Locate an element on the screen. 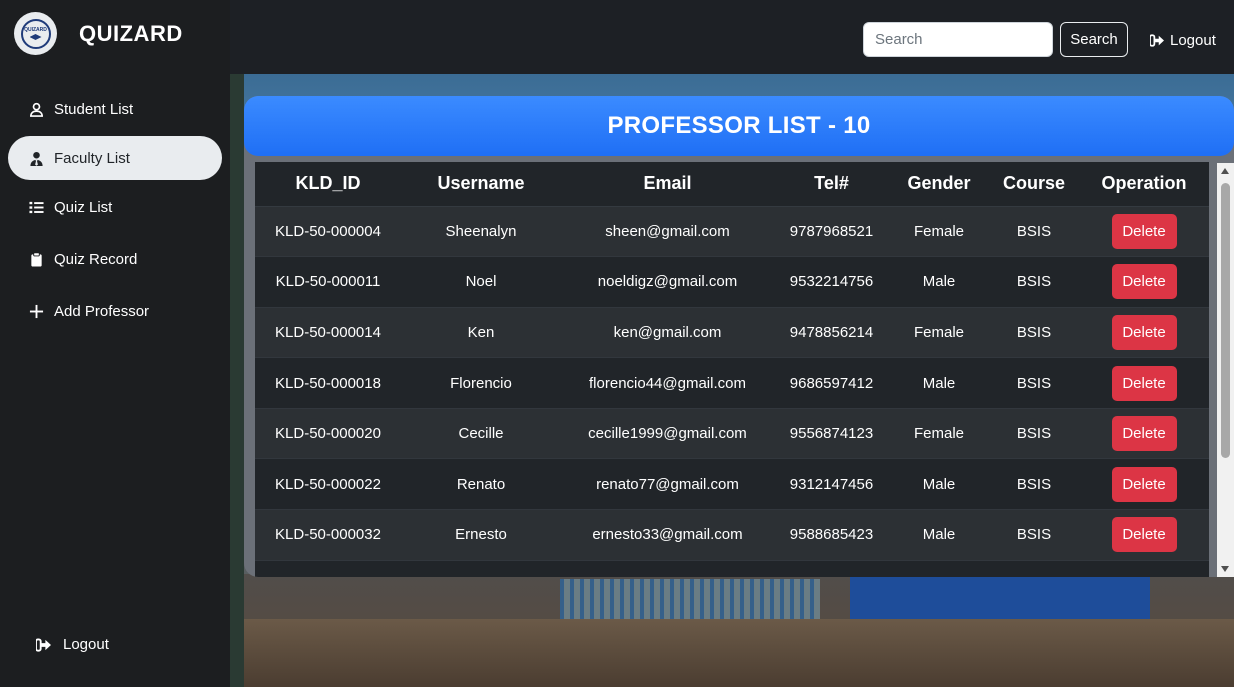 The image size is (1234, 687). topbar: Search Logout is located at coordinates (732, 37).